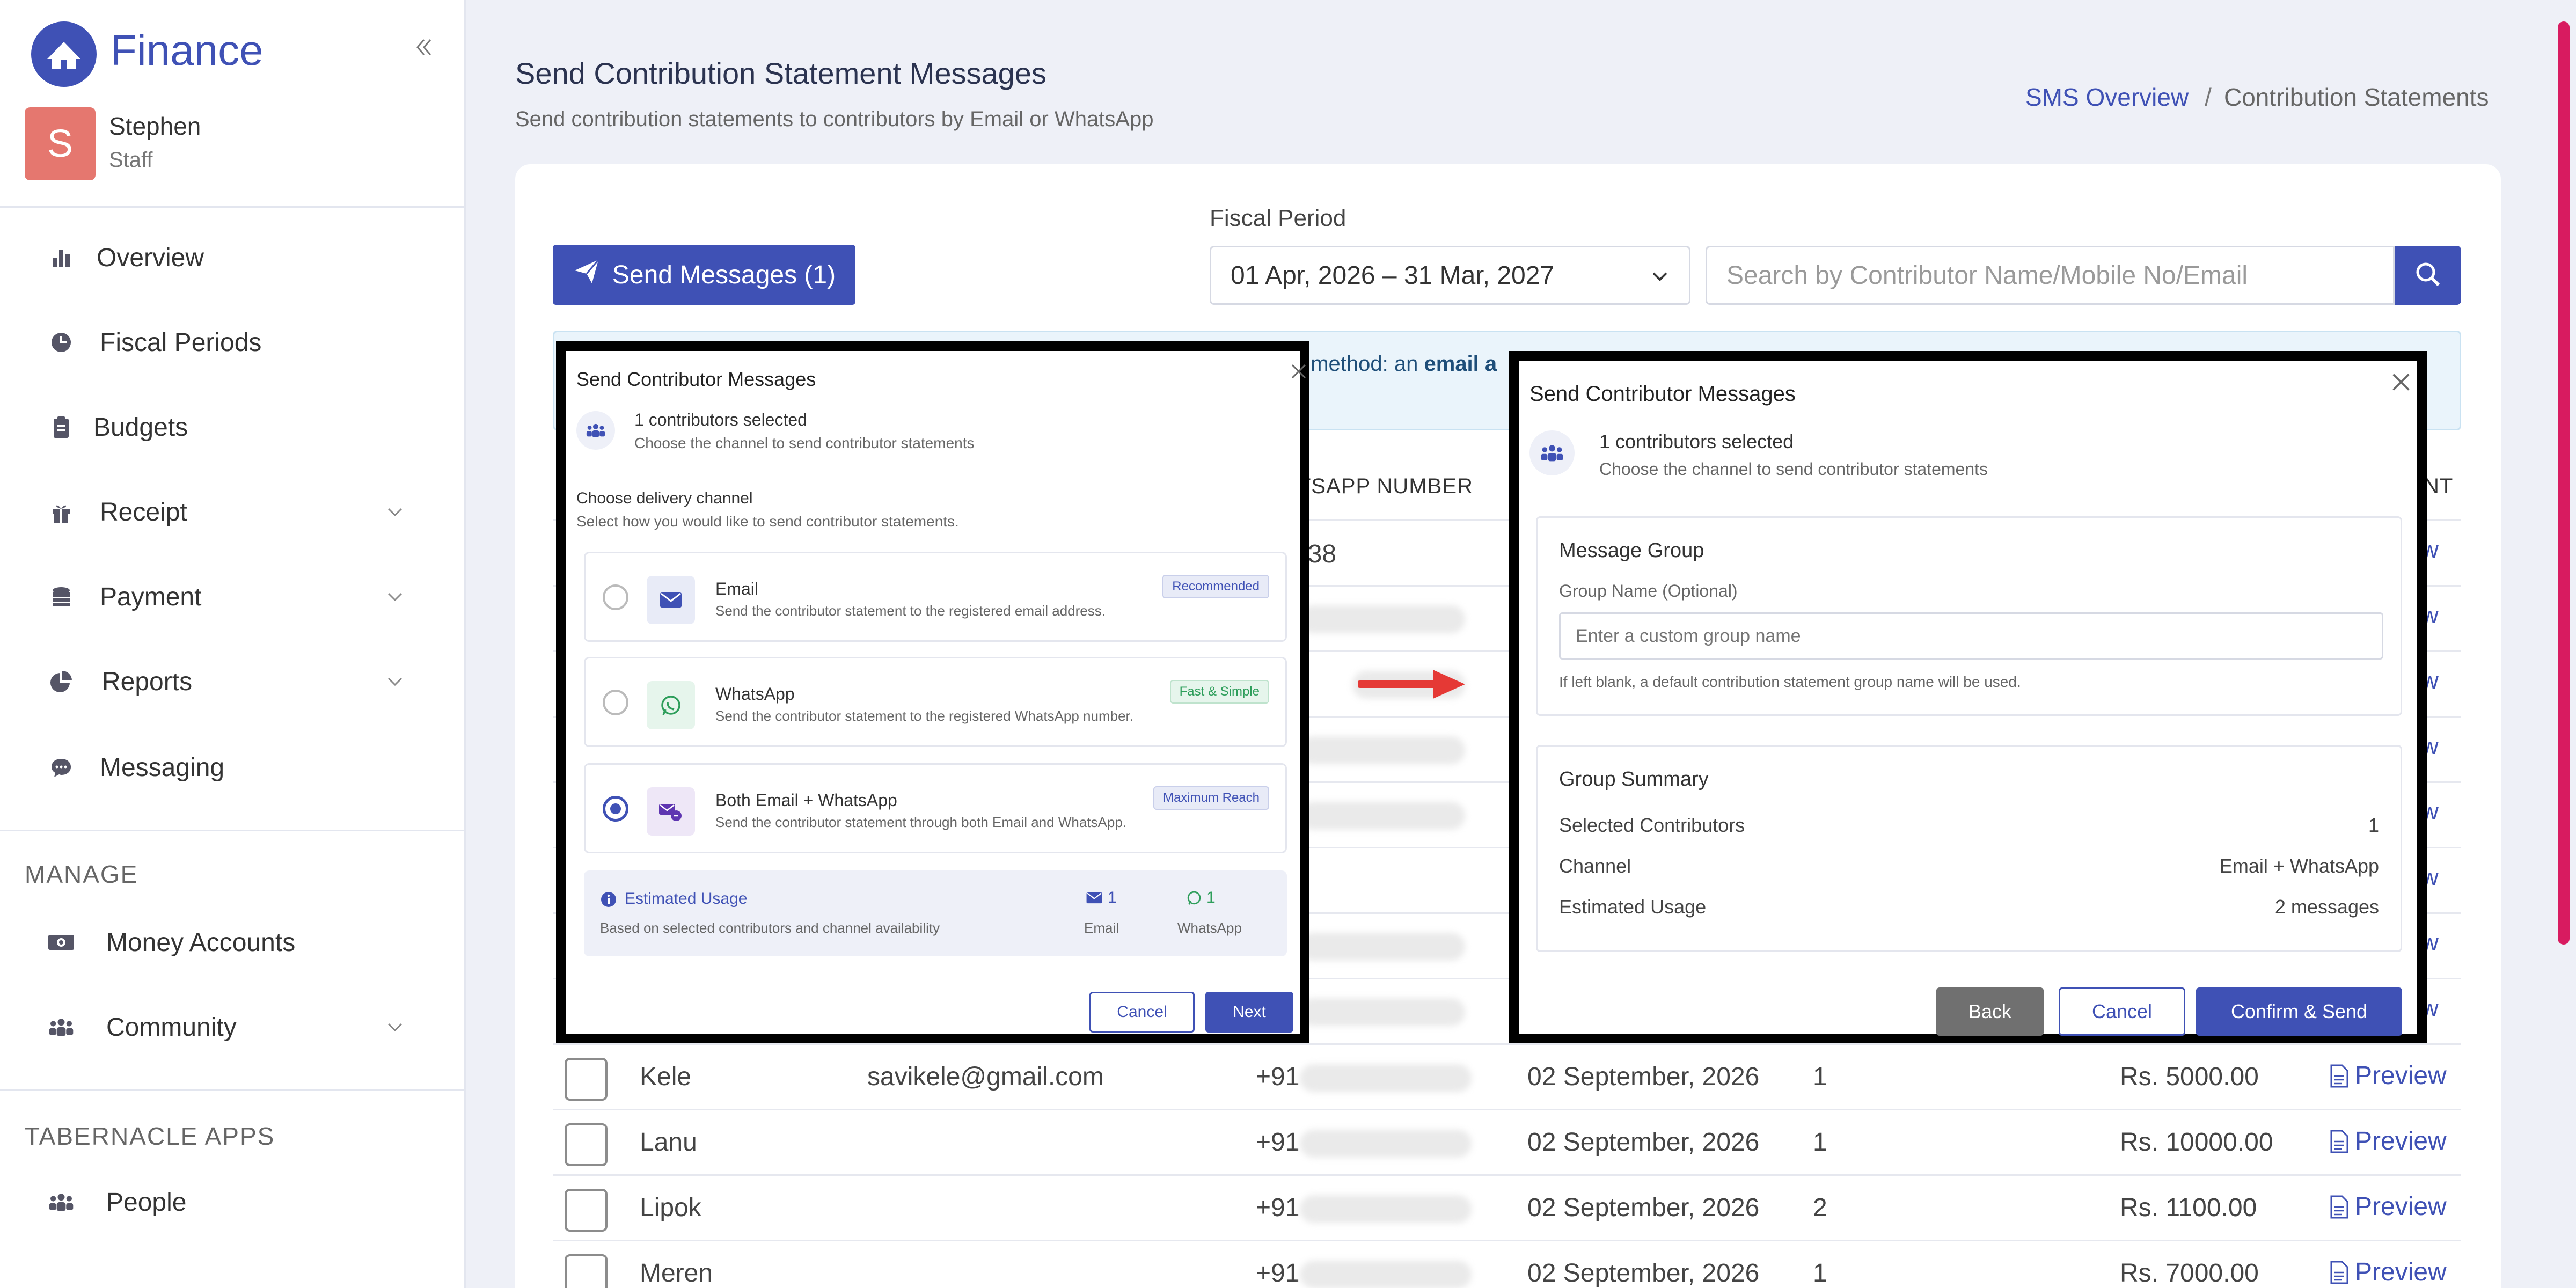 This screenshot has width=2576, height=1288. What do you see at coordinates (131, 160) in the screenshot?
I see `user-role: Staff` at bounding box center [131, 160].